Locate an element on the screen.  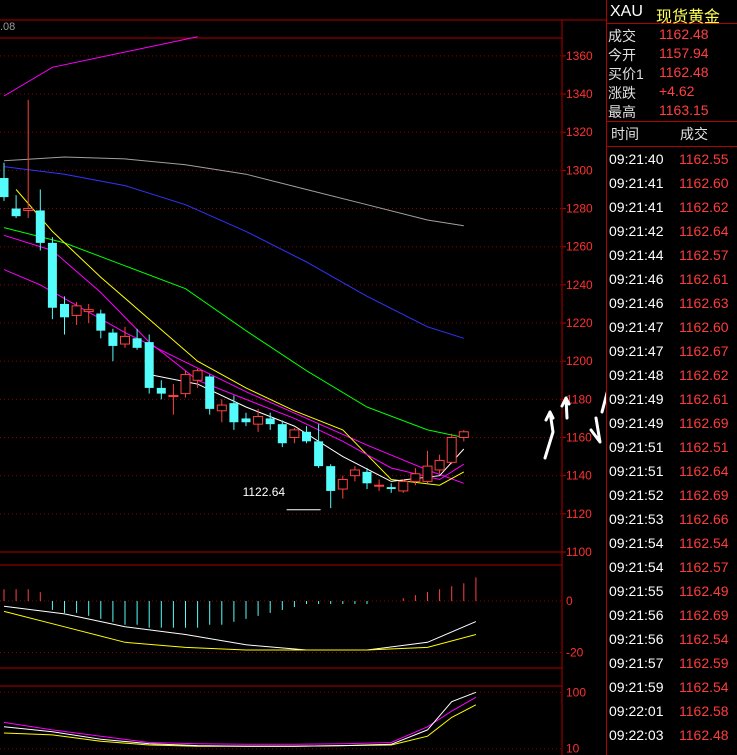
tick-row: 09:21:57 1162.59 is located at coordinates (672, 664).